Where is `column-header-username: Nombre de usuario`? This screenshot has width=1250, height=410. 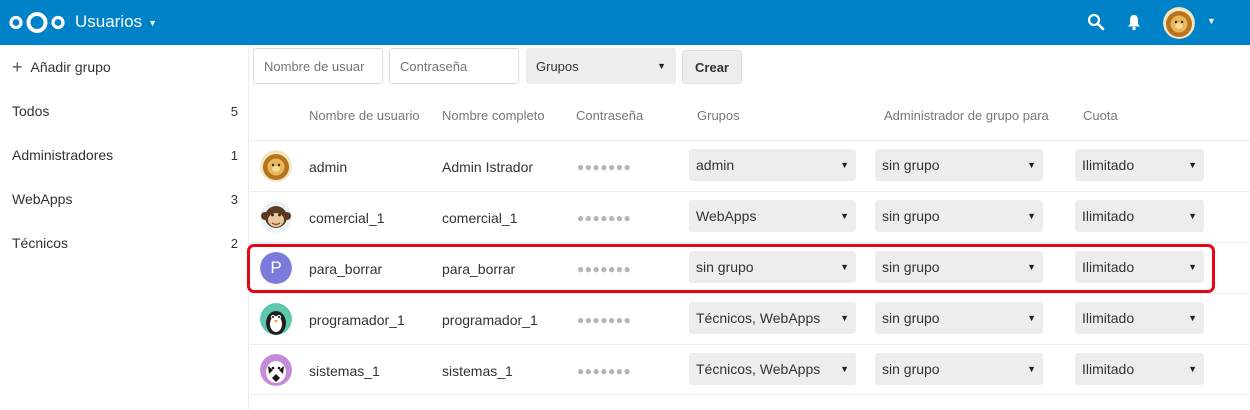
column-header-username: Nombre de usuario is located at coordinates (364, 115).